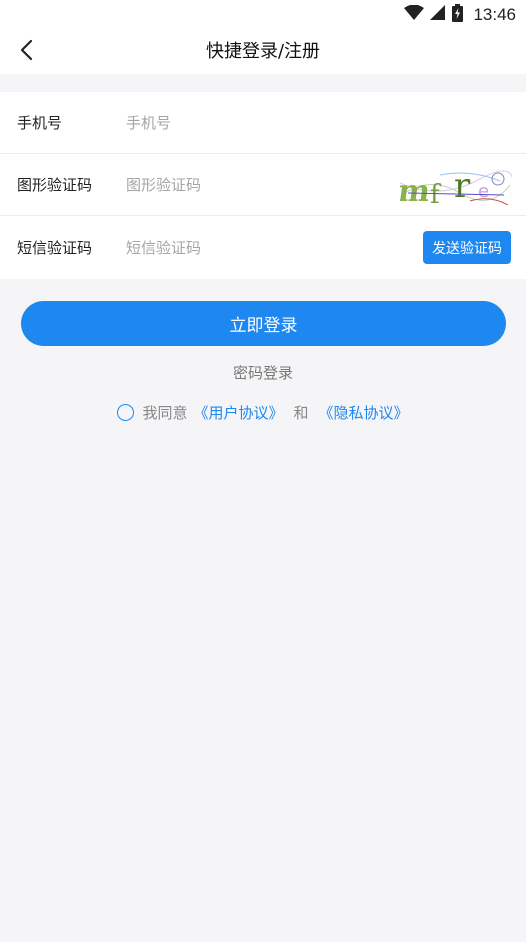 This screenshot has height=942, width=526. What do you see at coordinates (462, 186) in the screenshot?
I see `svg-text: r` at bounding box center [462, 186].